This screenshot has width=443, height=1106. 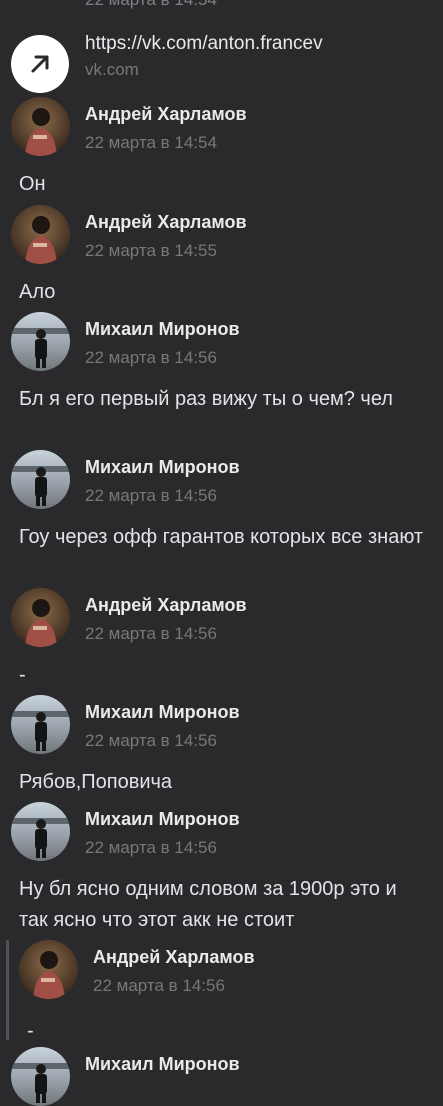 What do you see at coordinates (204, 44) in the screenshot?
I see `link-url: https://vk.com/anton.francev` at bounding box center [204, 44].